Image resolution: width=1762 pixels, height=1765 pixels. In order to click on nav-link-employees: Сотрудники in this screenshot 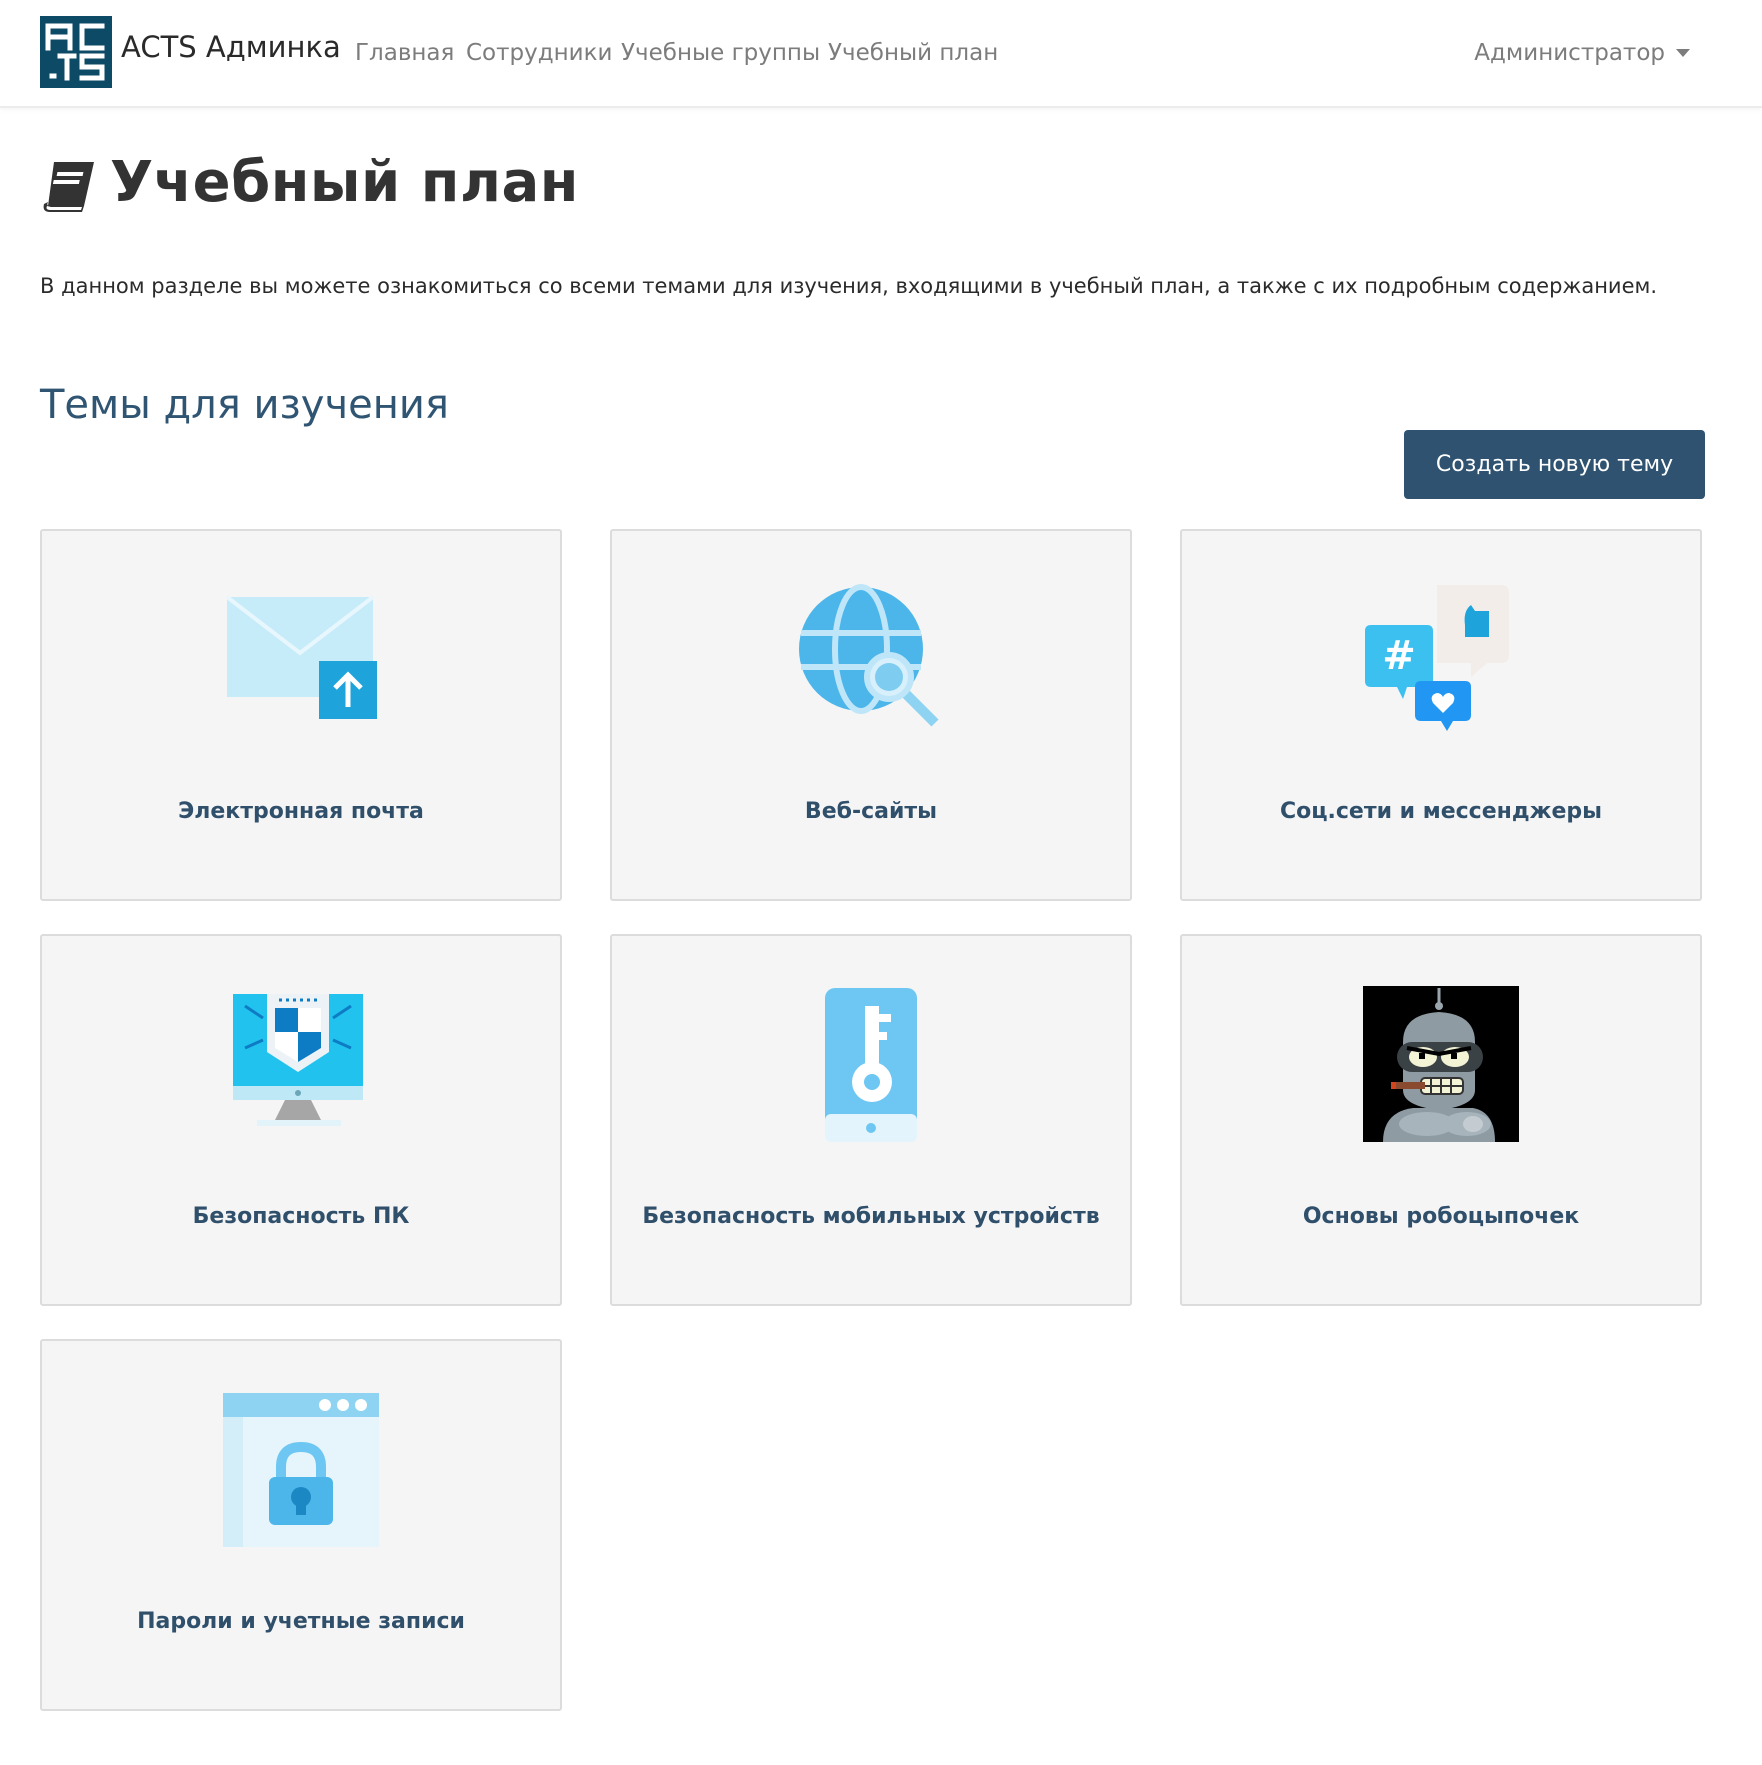, I will do `click(539, 53)`.